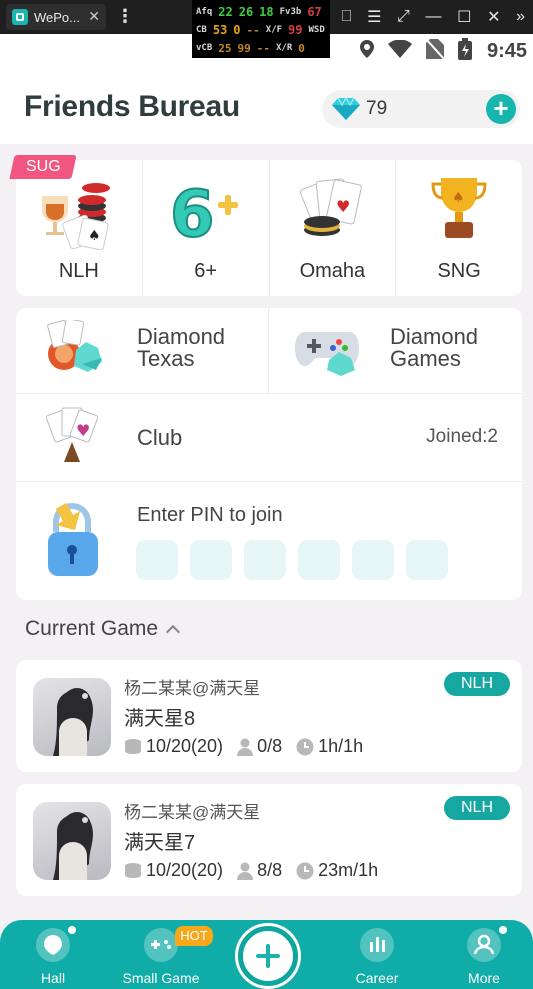 This screenshot has width=533, height=989. Describe the element at coordinates (92, 628) in the screenshot. I see `section-title: Current Game` at that location.